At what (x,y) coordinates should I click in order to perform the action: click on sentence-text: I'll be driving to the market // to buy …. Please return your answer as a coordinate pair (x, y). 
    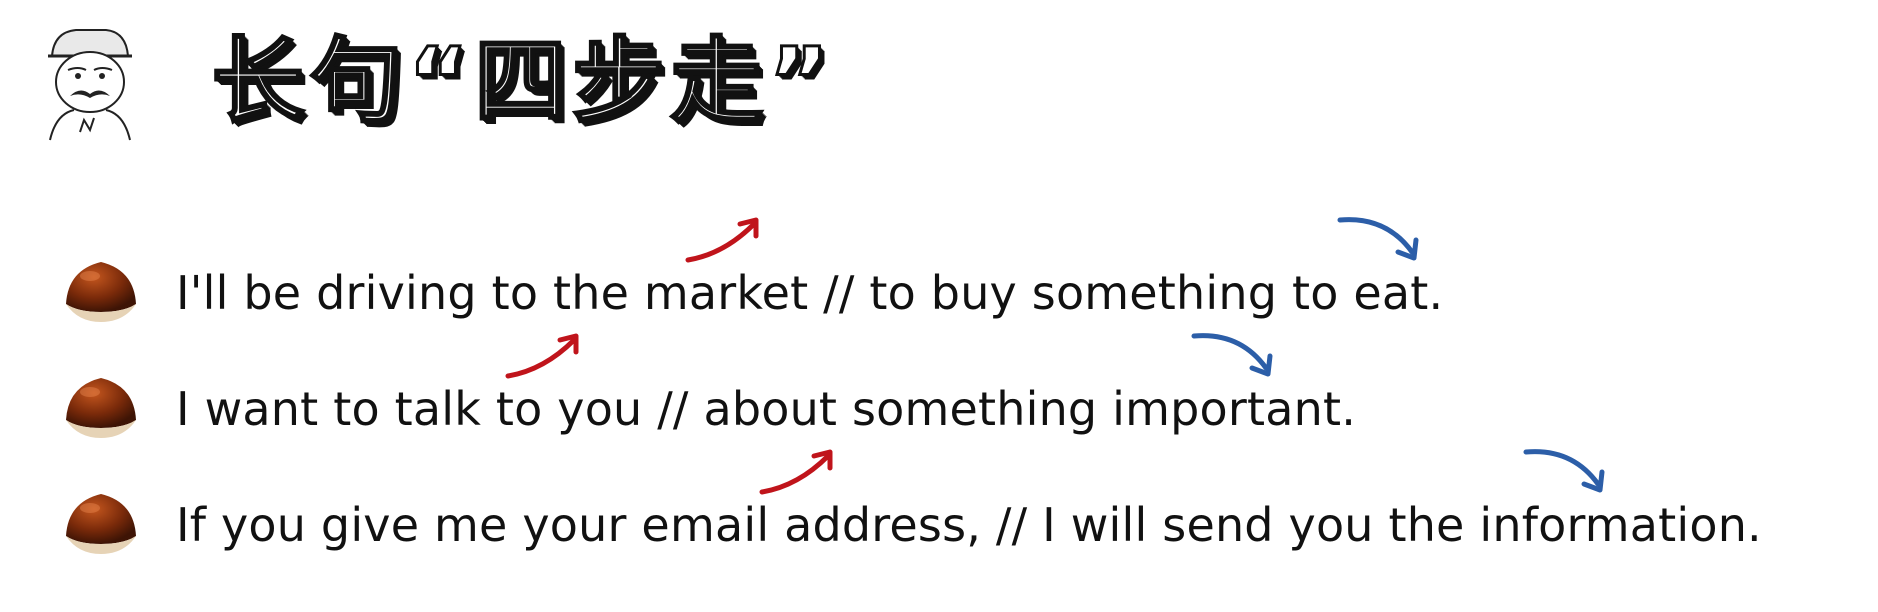
    Looking at the image, I should click on (810, 293).